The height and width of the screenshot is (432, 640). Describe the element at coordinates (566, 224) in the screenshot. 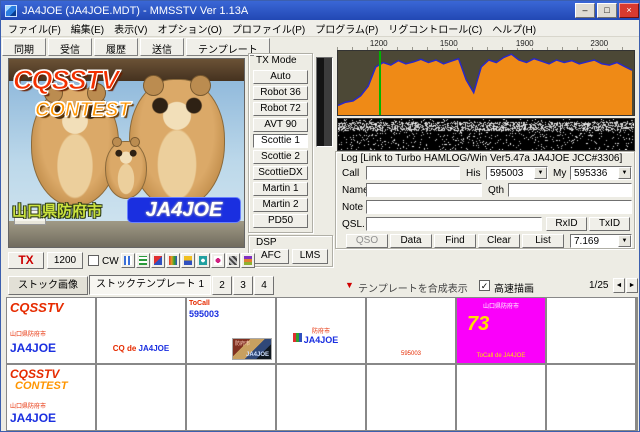

I see `rxid-button: RxID` at that location.